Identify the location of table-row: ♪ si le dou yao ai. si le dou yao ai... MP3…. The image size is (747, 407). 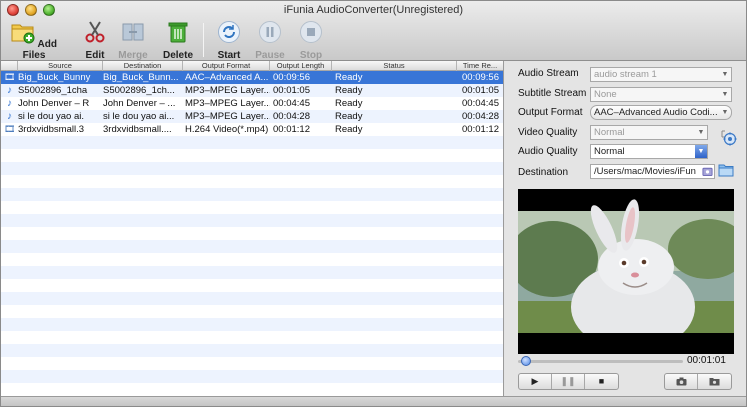
(252, 116).